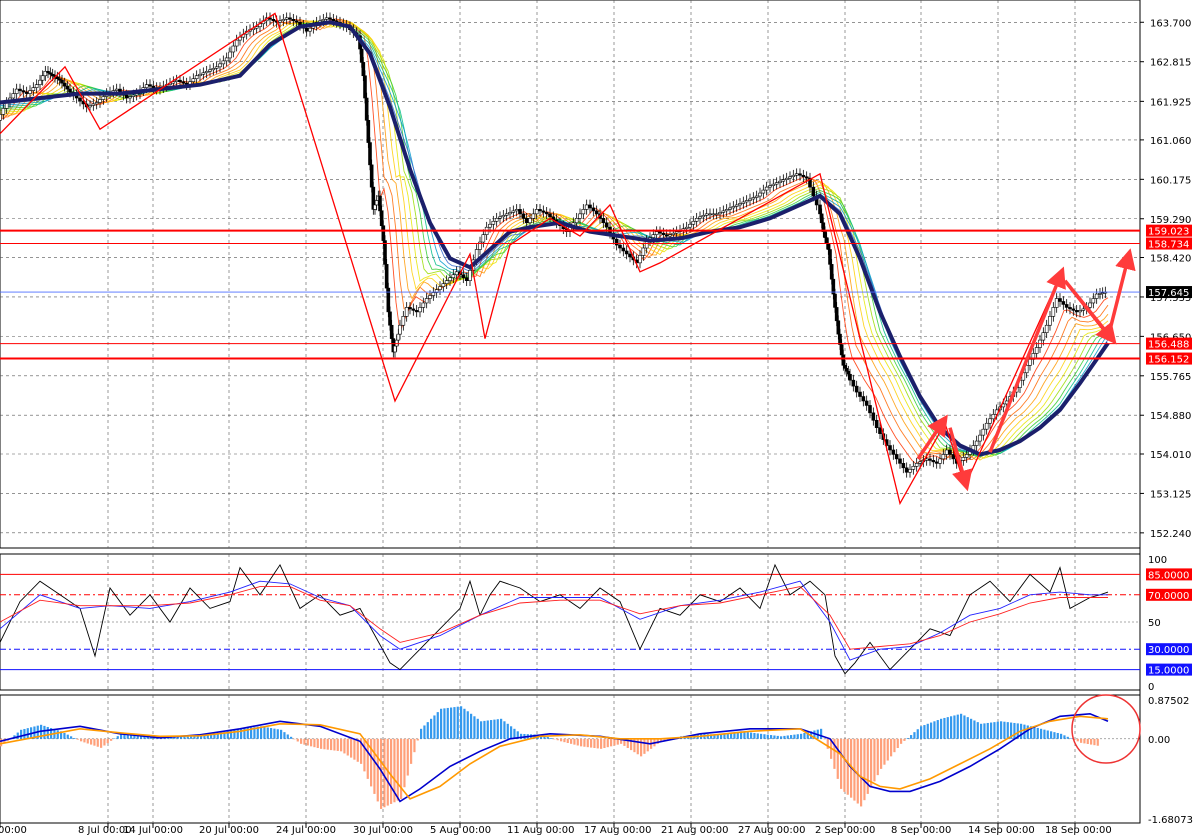 This screenshot has width=1197, height=835. Describe the element at coordinates (1170, 102) in the screenshot. I see `price-tick-label: 161.925` at that location.